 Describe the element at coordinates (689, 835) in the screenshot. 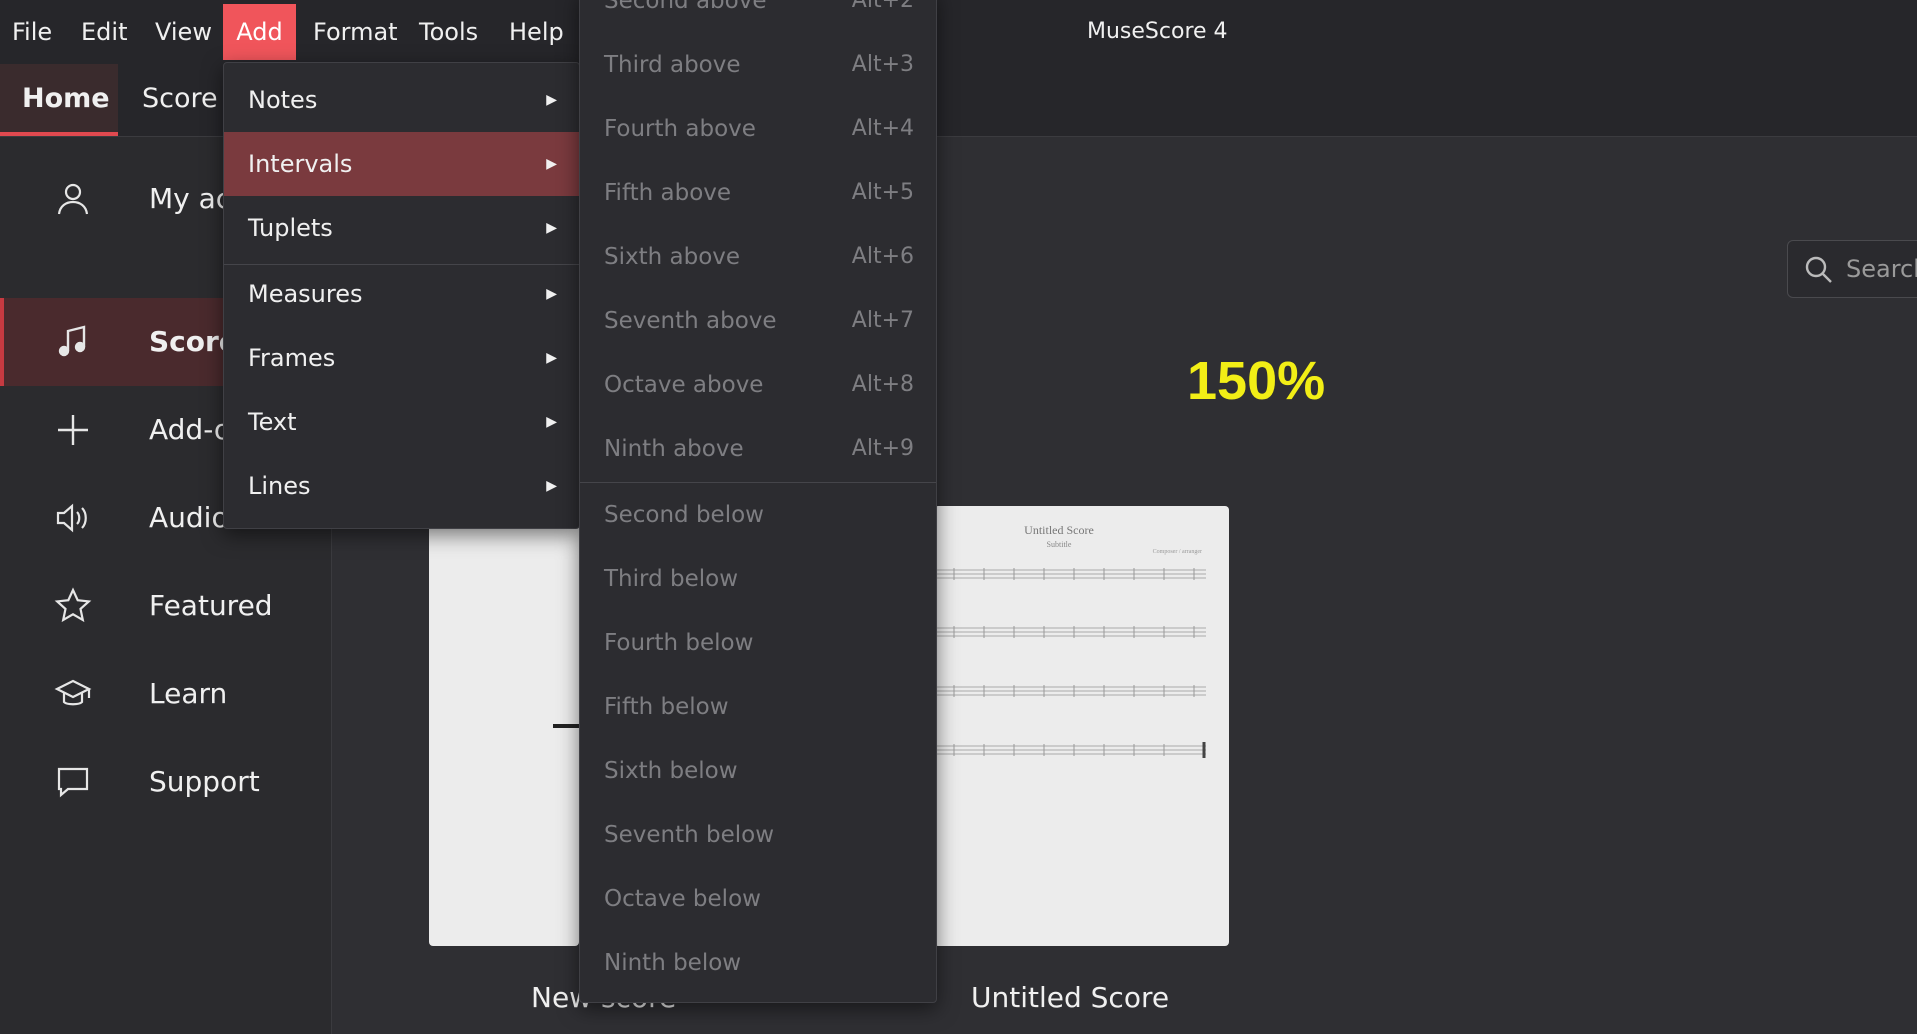

I see `interval-label: Seventh below` at that location.